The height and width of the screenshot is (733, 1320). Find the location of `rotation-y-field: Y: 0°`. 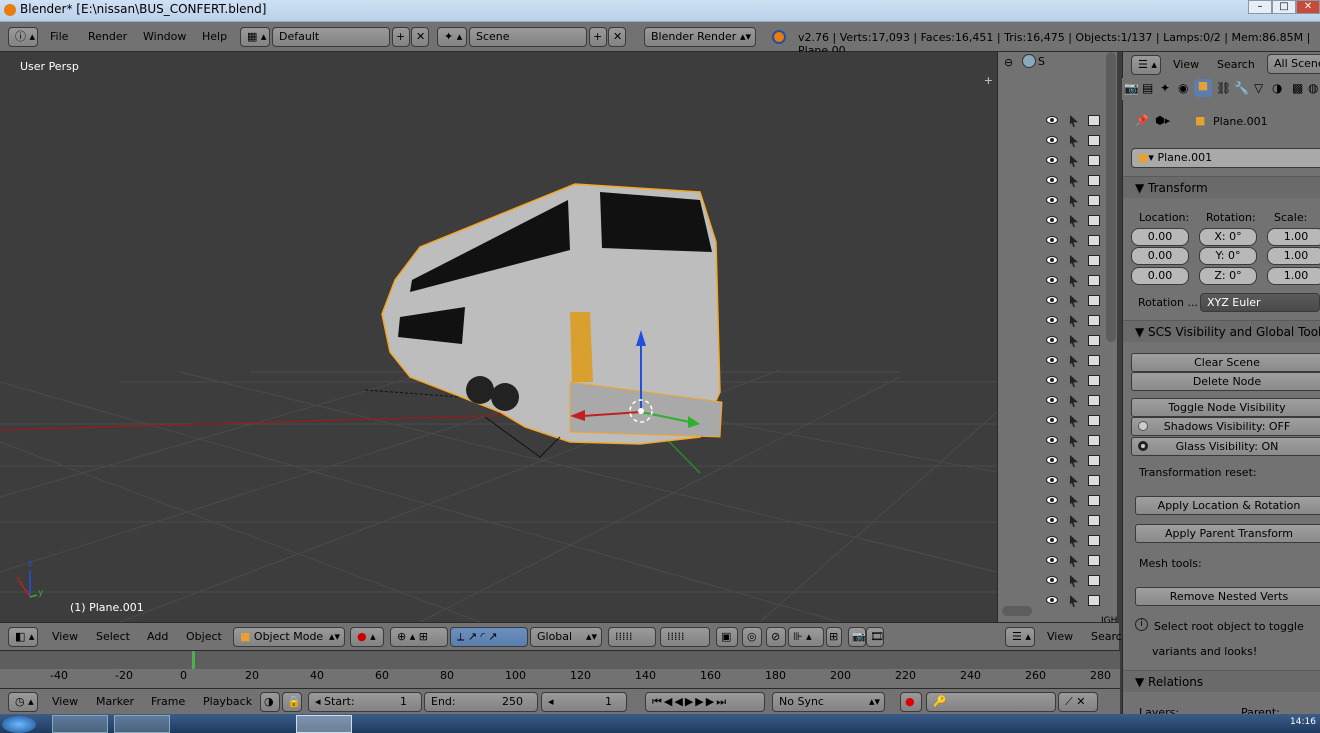

rotation-y-field: Y: 0° is located at coordinates (1228, 256).